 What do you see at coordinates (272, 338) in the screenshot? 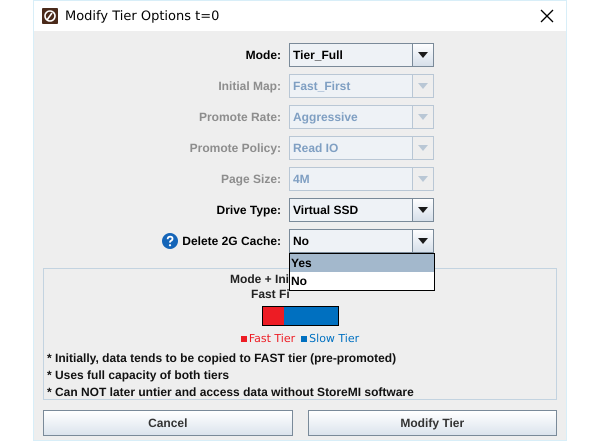
I see `legend-label: Fast Tier` at bounding box center [272, 338].